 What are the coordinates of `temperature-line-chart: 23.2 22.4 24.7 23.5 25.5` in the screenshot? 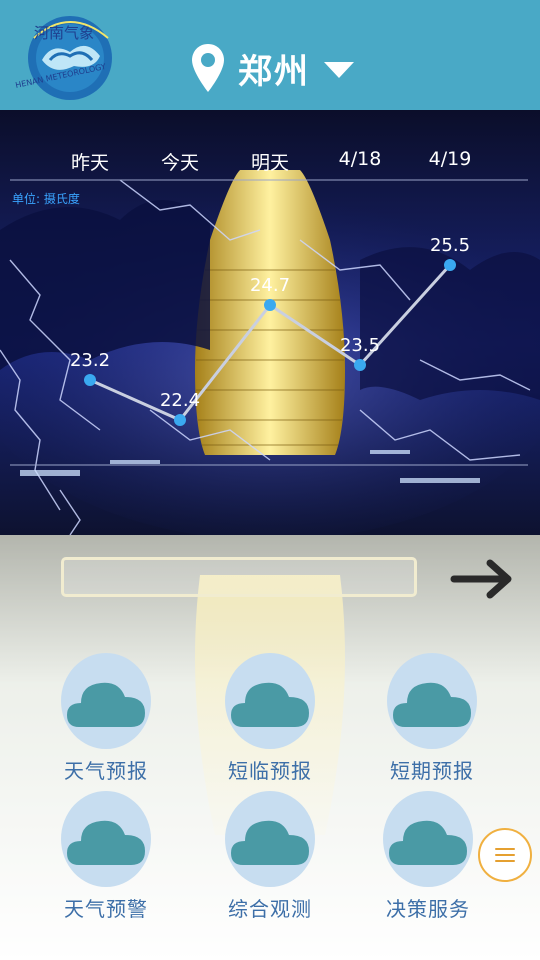 It's located at (270, 330).